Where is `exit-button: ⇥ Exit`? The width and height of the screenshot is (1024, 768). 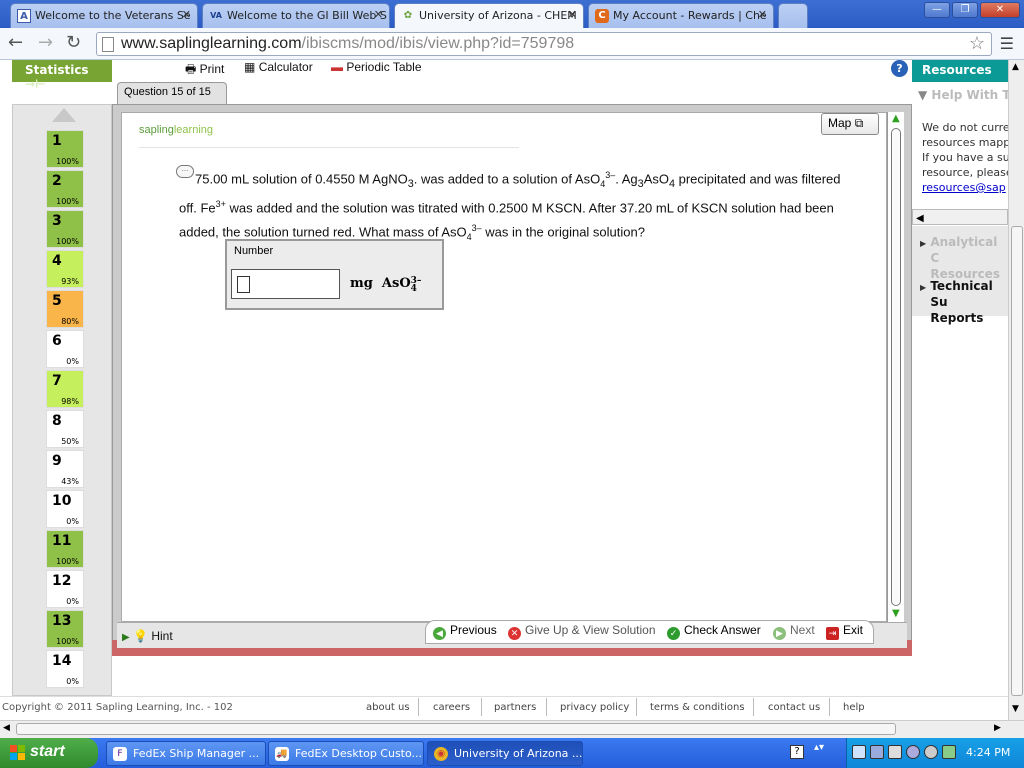
exit-button: ⇥ Exit is located at coordinates (844, 631).